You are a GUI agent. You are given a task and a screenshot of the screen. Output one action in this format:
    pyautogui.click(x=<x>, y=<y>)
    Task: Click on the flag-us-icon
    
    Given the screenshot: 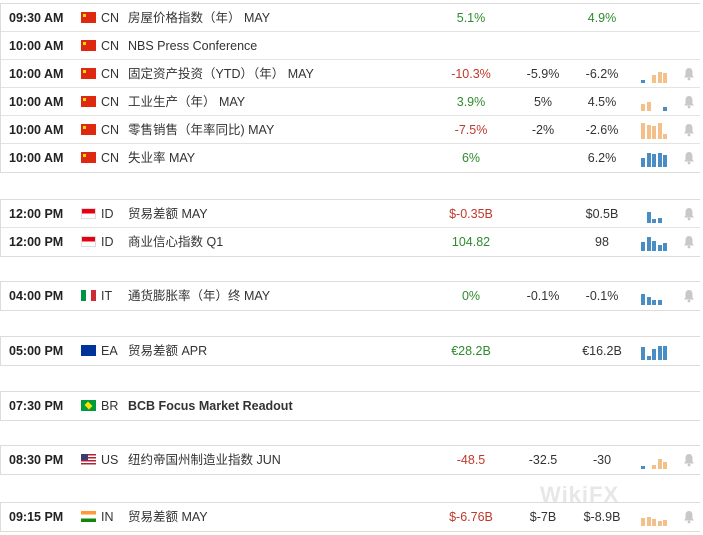 What is the action you would take?
    pyautogui.click(x=88, y=459)
    